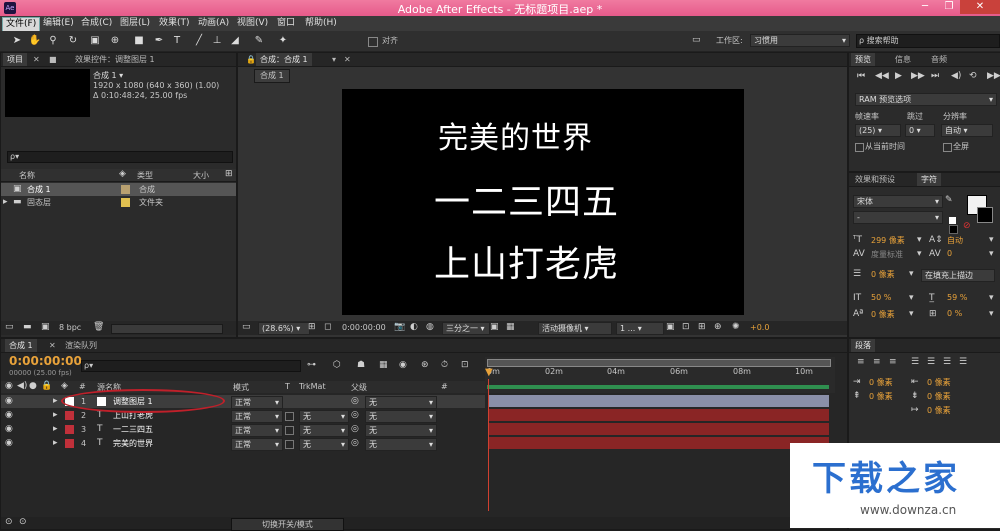 This screenshot has height=531, width=1000. I want to click on tab-paragraph: 段落, so click(863, 345).